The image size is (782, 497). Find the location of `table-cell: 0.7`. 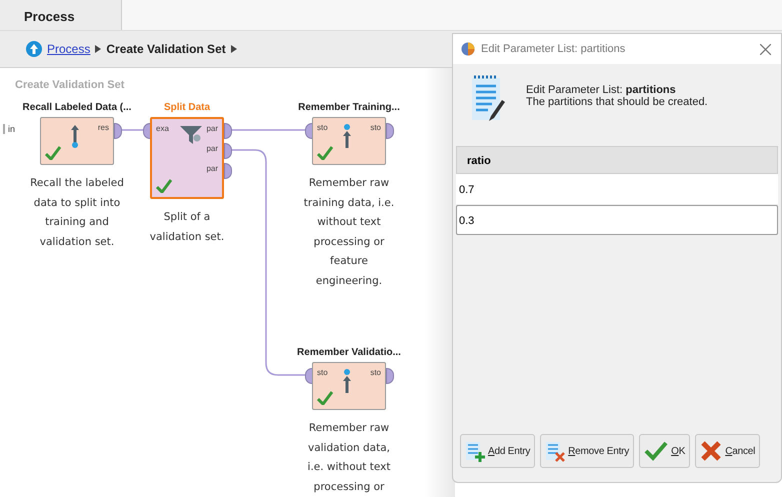

table-cell: 0.7 is located at coordinates (617, 189).